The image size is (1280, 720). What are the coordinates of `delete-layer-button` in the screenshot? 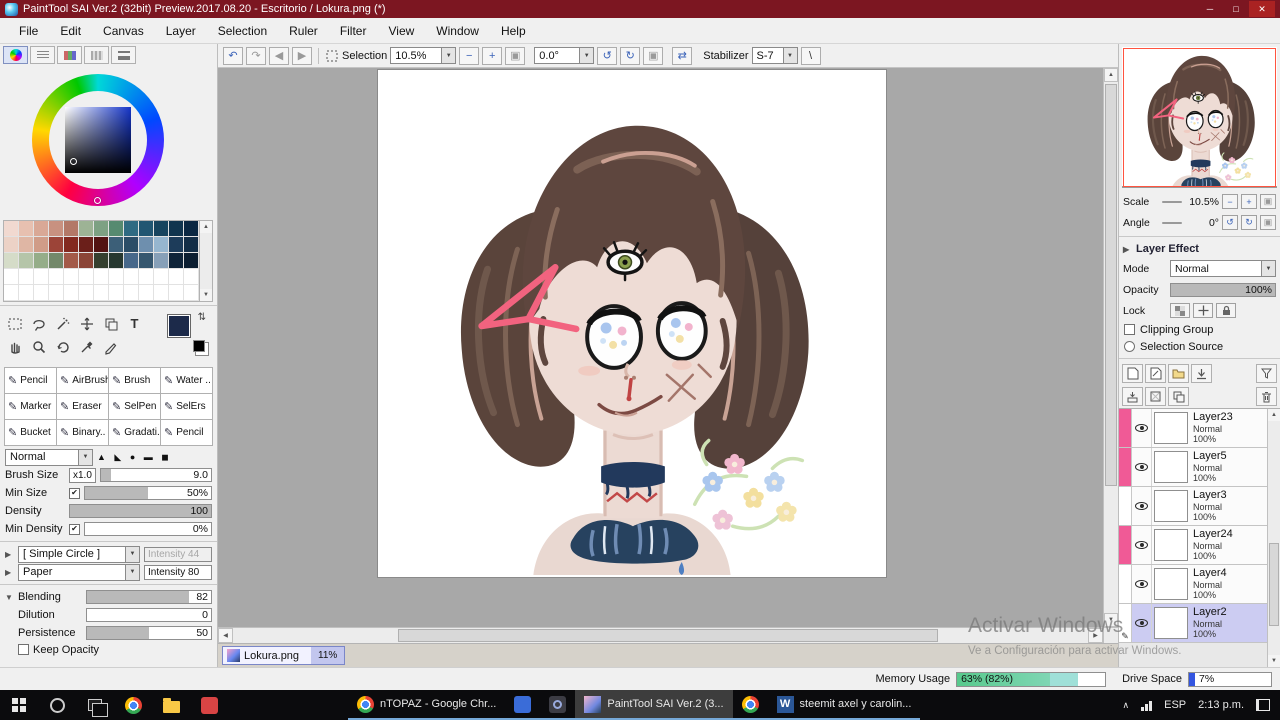 It's located at (1266, 396).